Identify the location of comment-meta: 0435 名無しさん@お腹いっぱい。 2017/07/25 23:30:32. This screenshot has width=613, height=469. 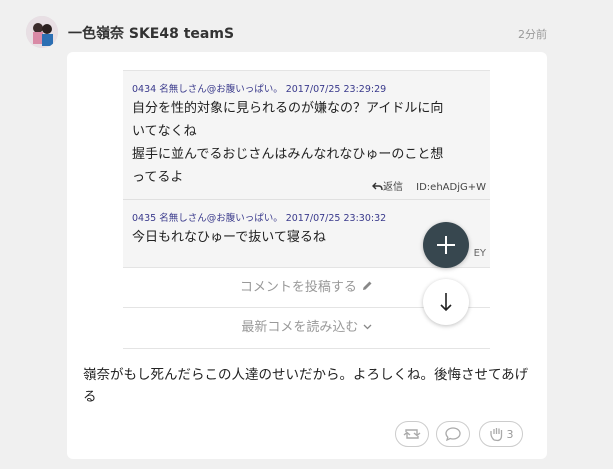
(259, 218).